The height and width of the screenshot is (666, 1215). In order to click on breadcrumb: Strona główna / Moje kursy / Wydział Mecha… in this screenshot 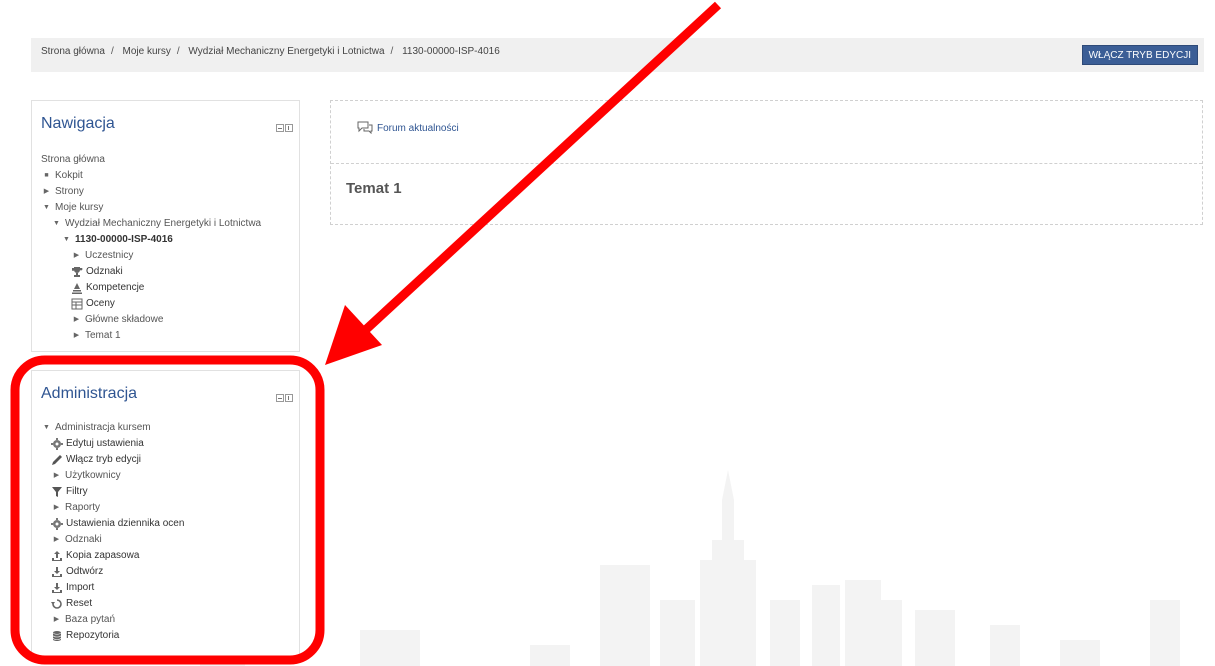, I will do `click(270, 51)`.